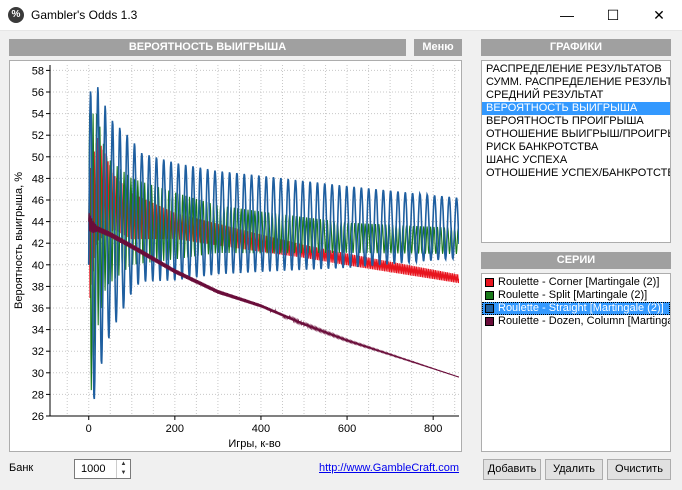 The height and width of the screenshot is (490, 682). What do you see at coordinates (38, 266) in the screenshot?
I see `y-tick-label: 40` at bounding box center [38, 266].